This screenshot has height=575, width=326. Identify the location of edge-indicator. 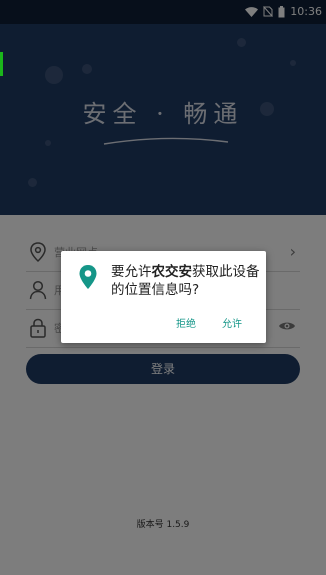
(1, 64).